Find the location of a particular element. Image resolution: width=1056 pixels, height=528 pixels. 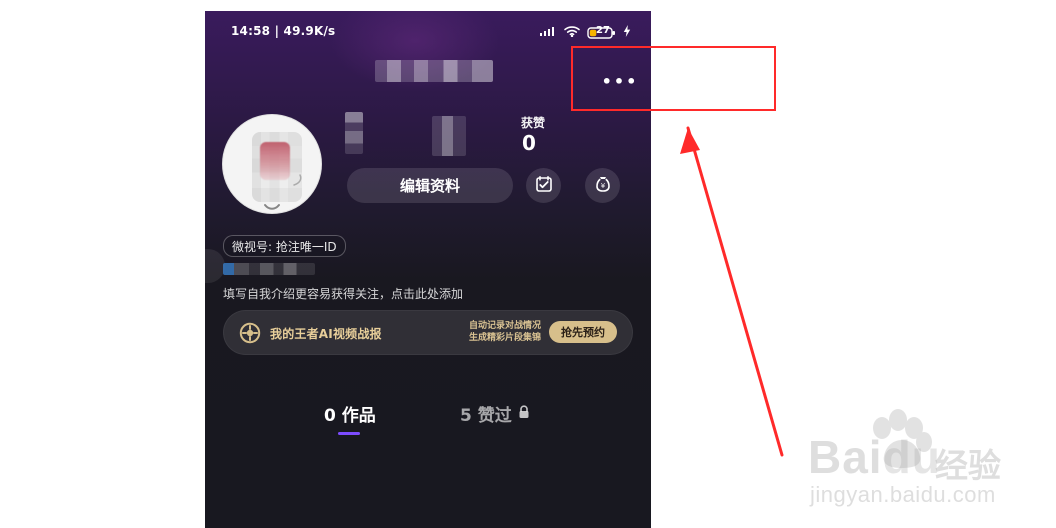

more-options-button: ••• is located at coordinates (620, 81).